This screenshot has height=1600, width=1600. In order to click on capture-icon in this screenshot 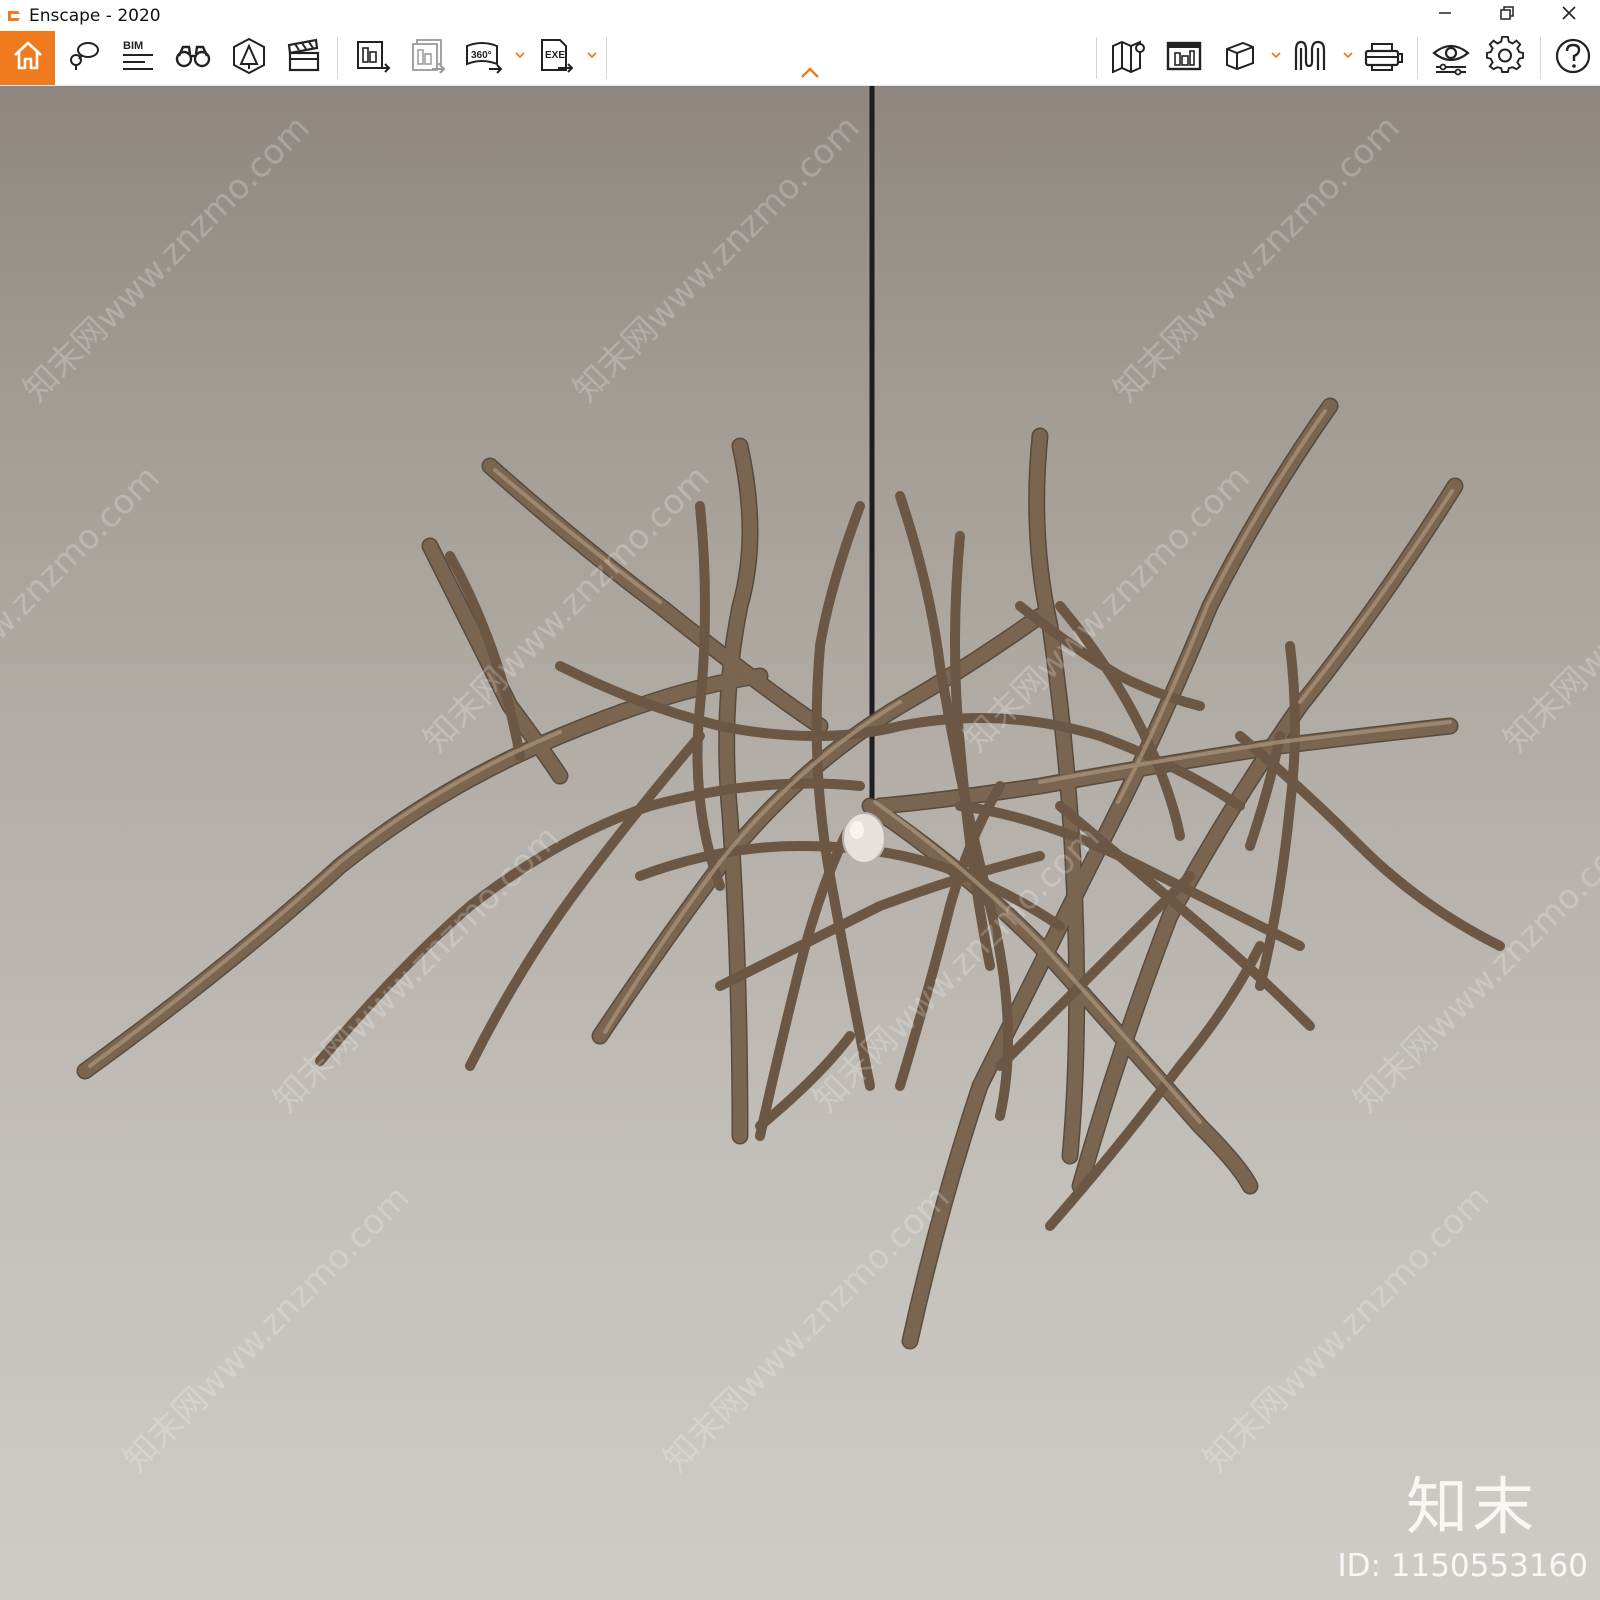, I will do `click(1184, 58)`.